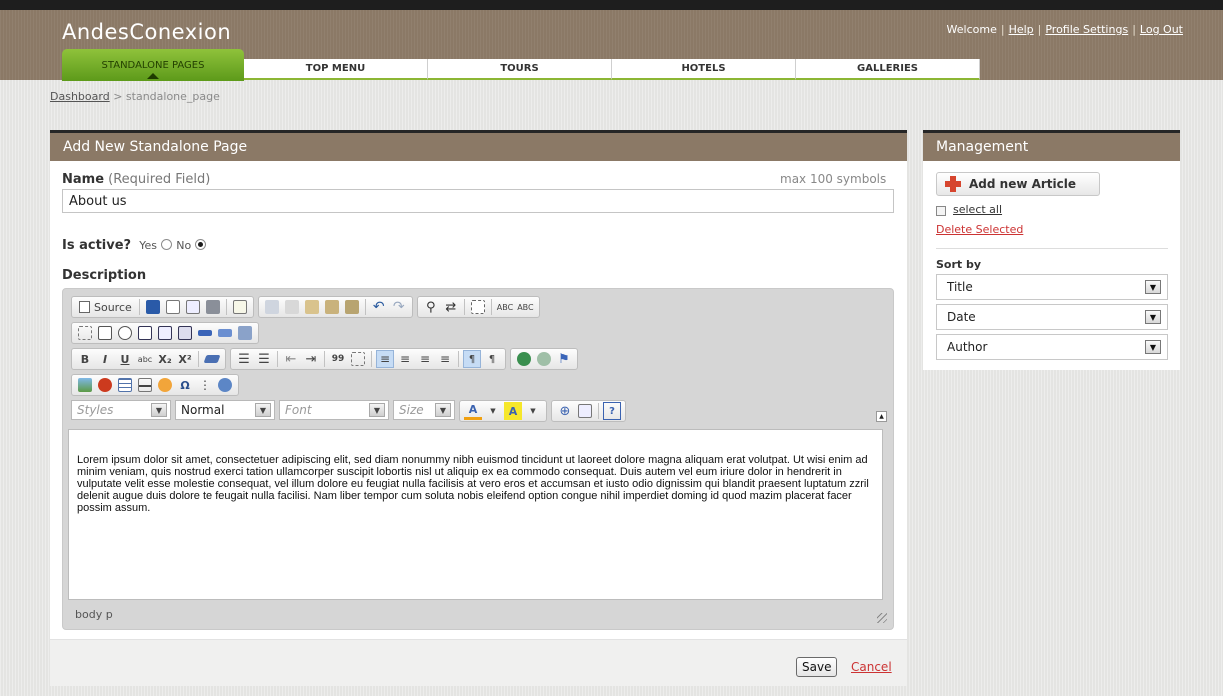  Describe the element at coordinates (173, 307) in the screenshot. I see `new-page-icon` at that location.